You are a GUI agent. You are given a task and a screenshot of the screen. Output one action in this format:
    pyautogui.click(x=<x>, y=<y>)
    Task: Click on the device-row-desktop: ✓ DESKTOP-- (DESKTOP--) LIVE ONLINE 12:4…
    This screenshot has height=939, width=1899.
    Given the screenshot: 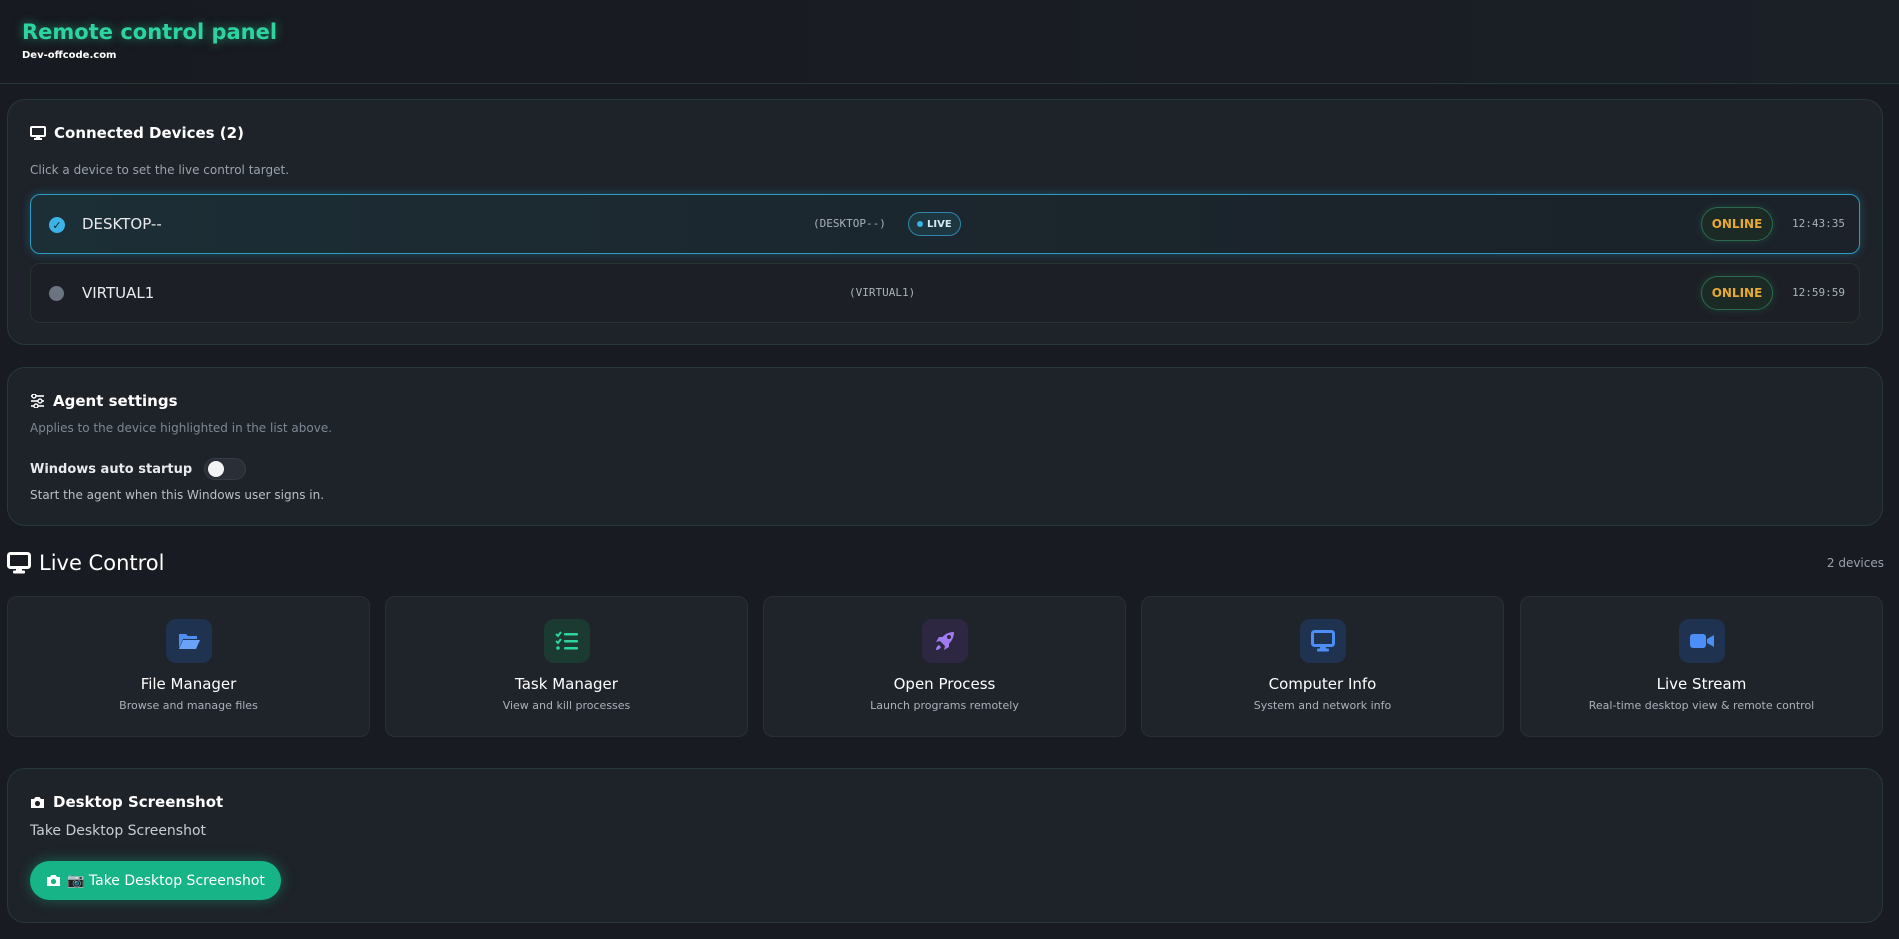 What is the action you would take?
    pyautogui.click(x=945, y=224)
    